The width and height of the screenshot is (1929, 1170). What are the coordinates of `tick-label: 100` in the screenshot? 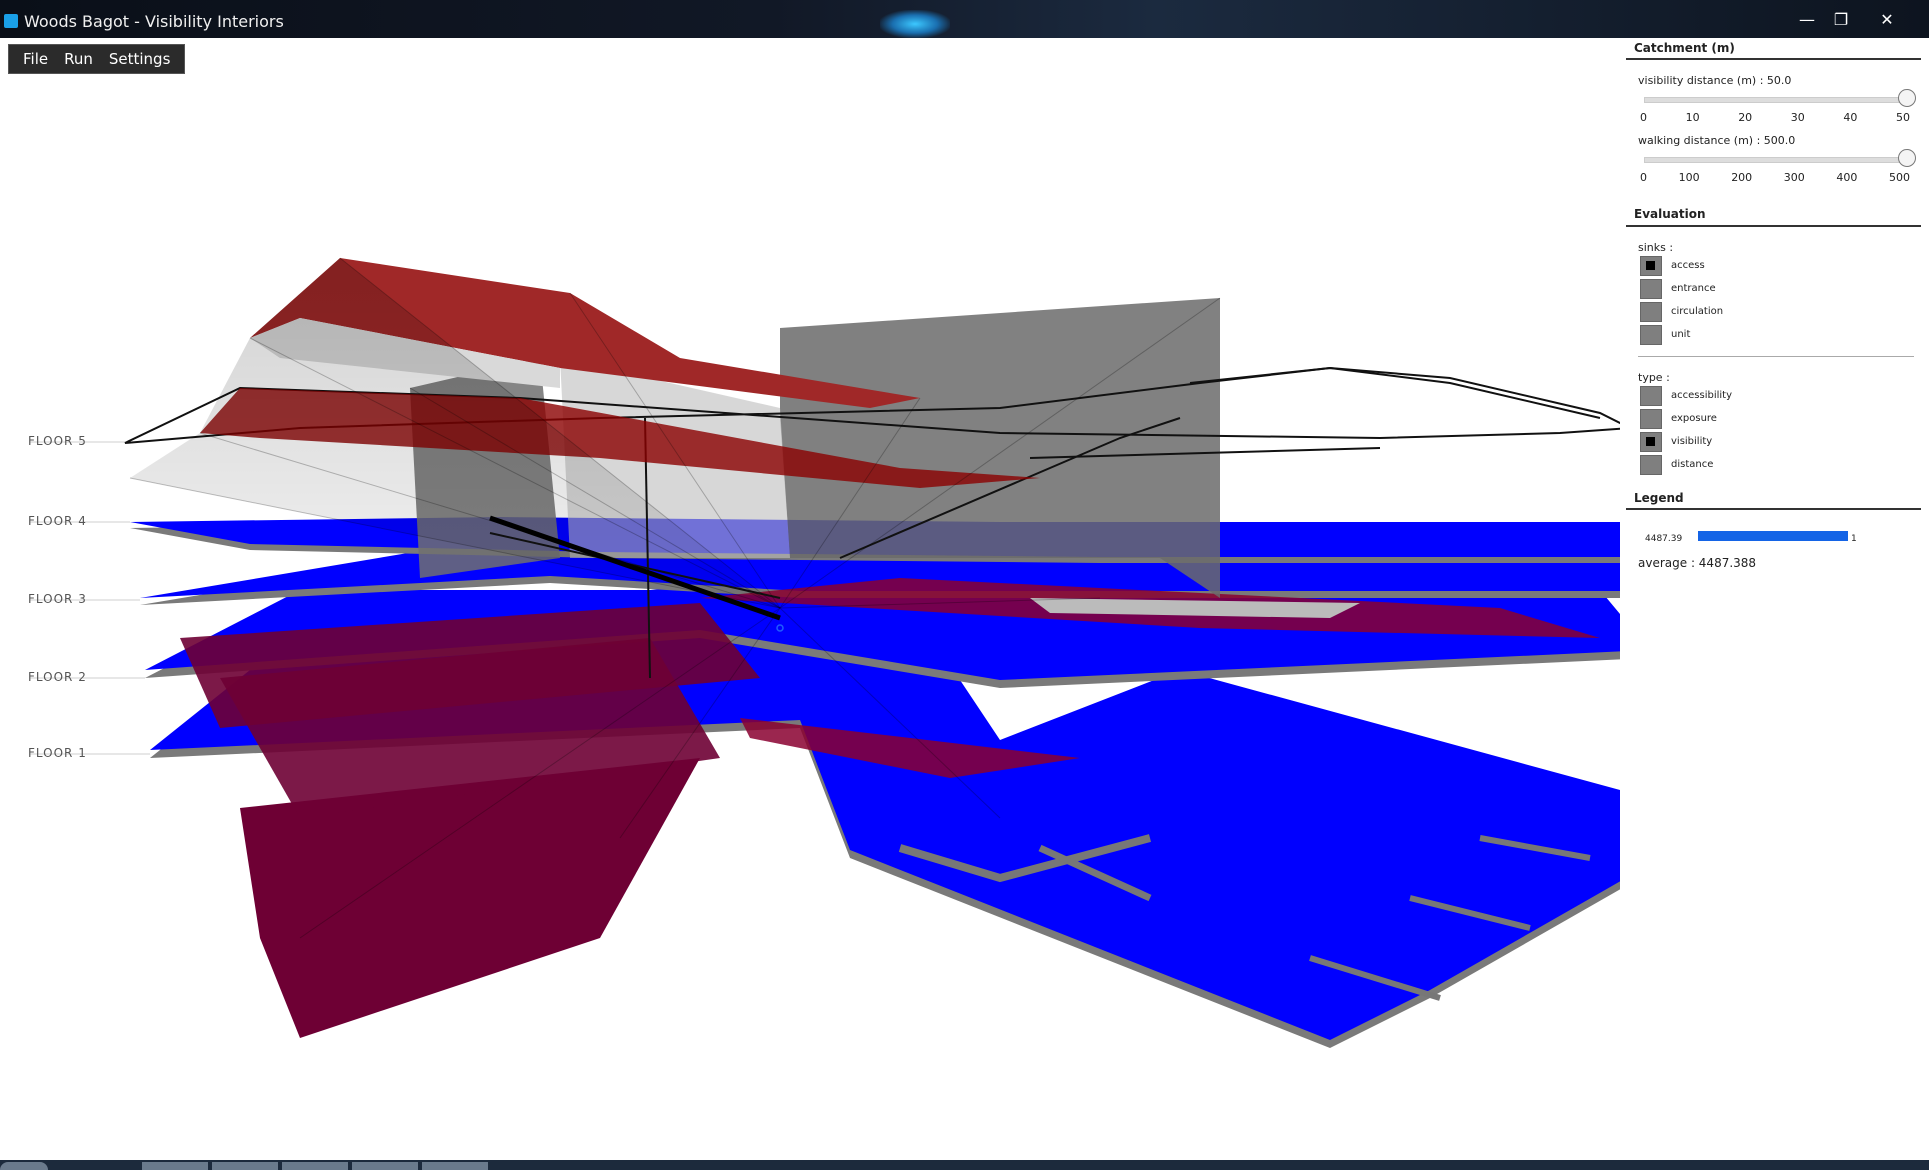 It's located at (1689, 177).